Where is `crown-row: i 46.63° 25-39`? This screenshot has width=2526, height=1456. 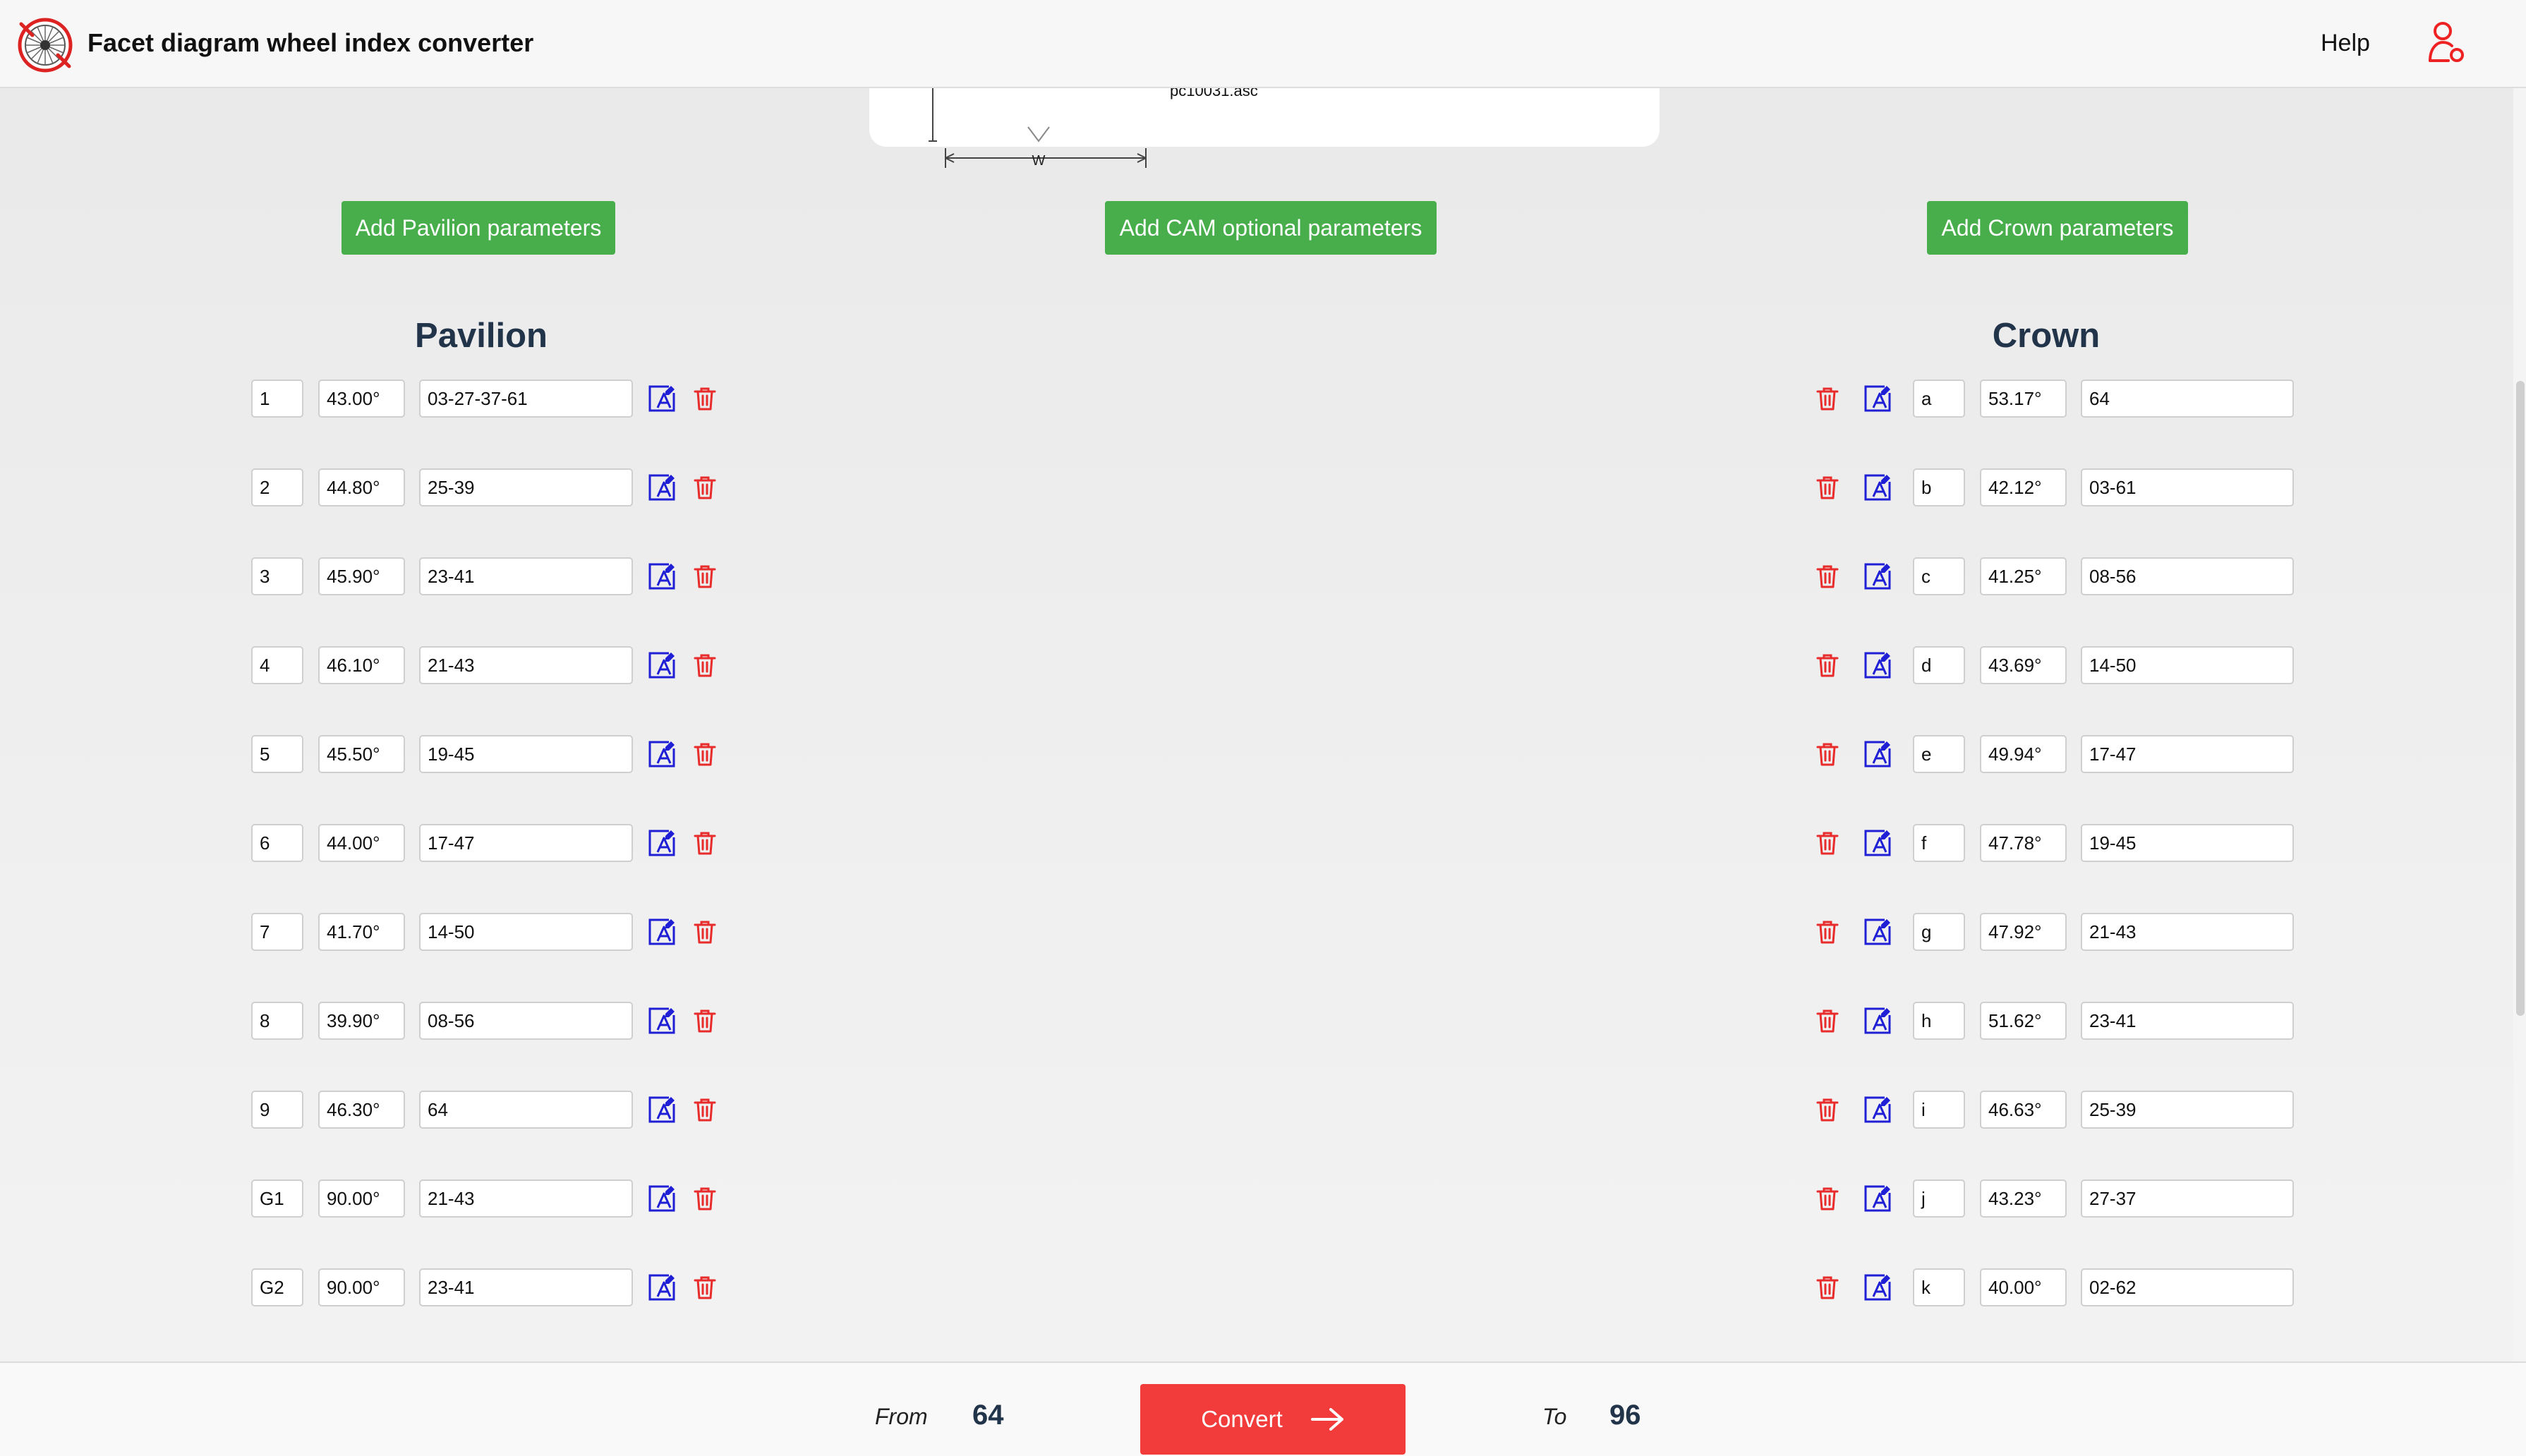
crown-row: i 46.63° 25-39 is located at coordinates (1263, 1110).